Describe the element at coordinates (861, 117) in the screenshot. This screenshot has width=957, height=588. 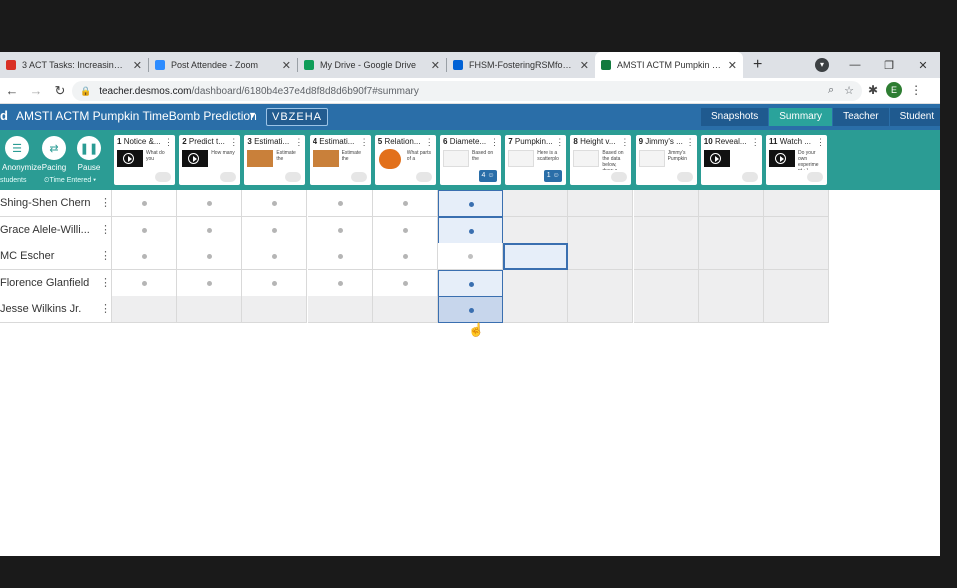
I see `view-tab-teacher: Teacher` at that location.